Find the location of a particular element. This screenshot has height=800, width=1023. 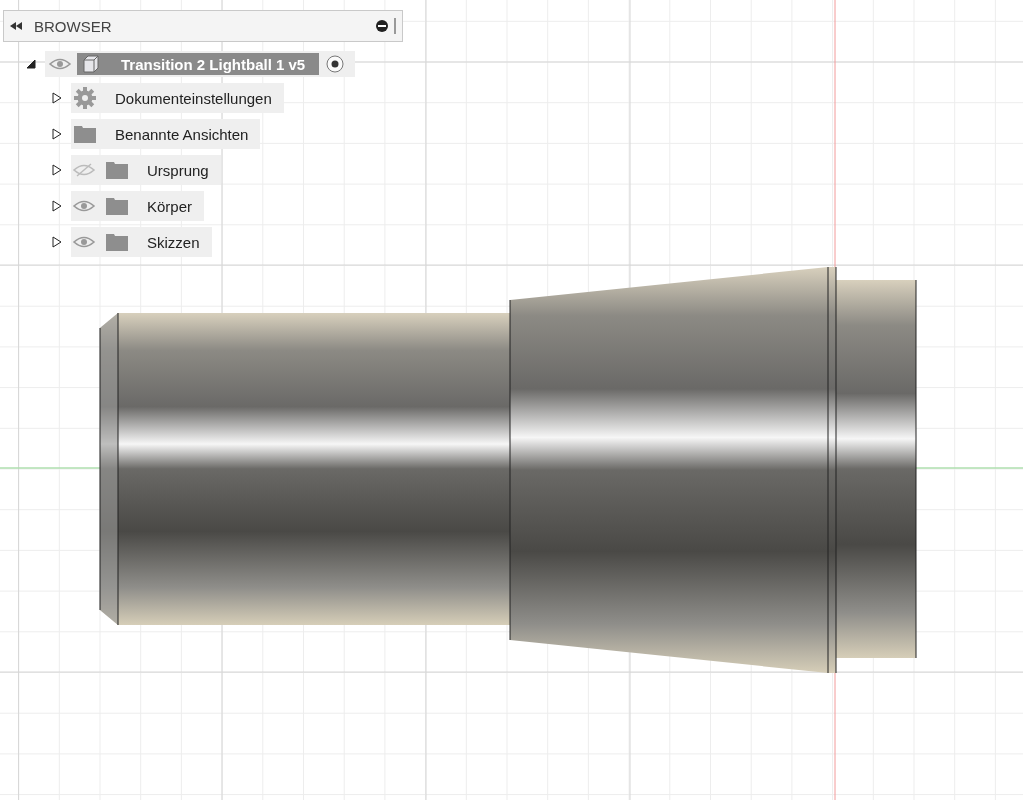

item-label: Körper is located at coordinates (170, 206).